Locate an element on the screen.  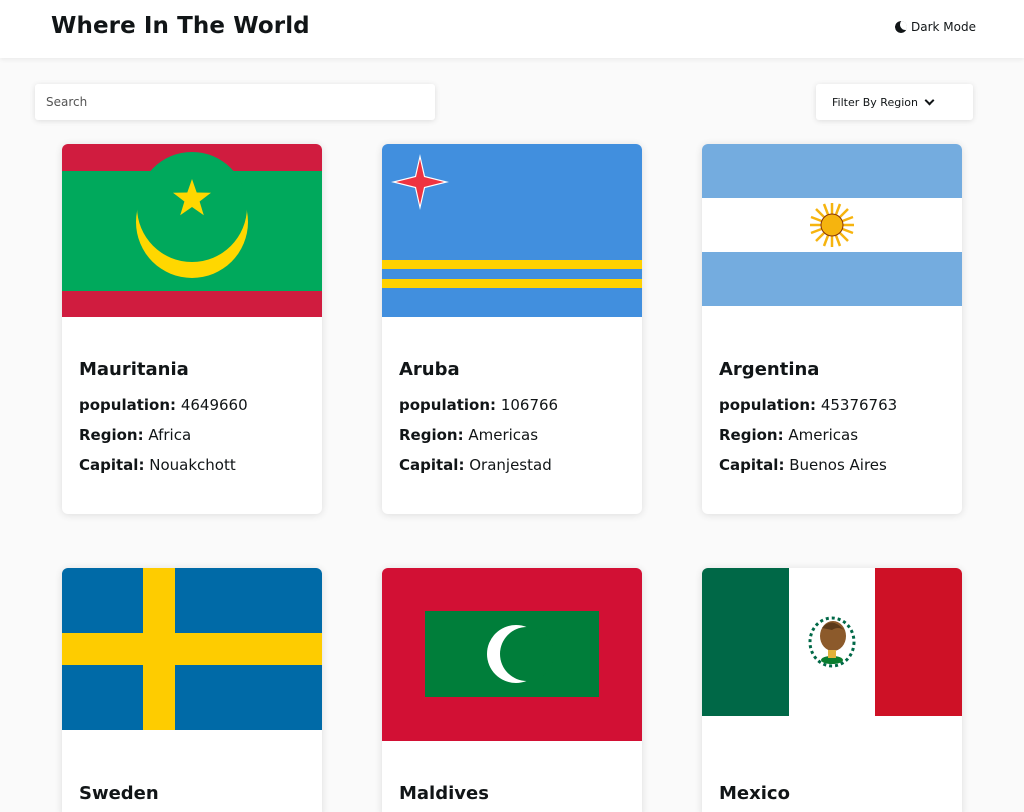
capital-row: Capital: Buenos Aires is located at coordinates (834, 465).